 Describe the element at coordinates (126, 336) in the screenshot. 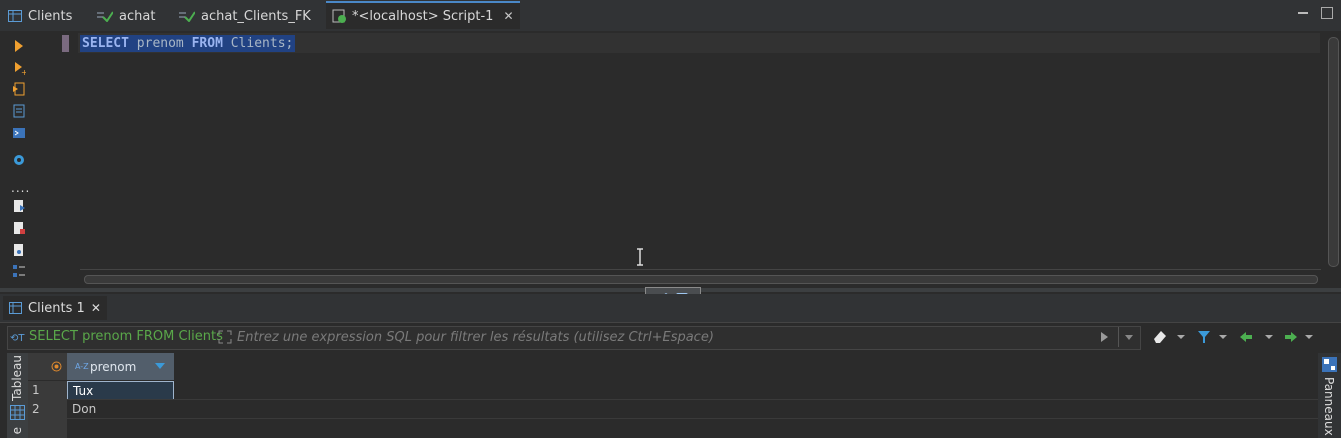

I see `query-text: SELECT prenom FROM Clients` at that location.